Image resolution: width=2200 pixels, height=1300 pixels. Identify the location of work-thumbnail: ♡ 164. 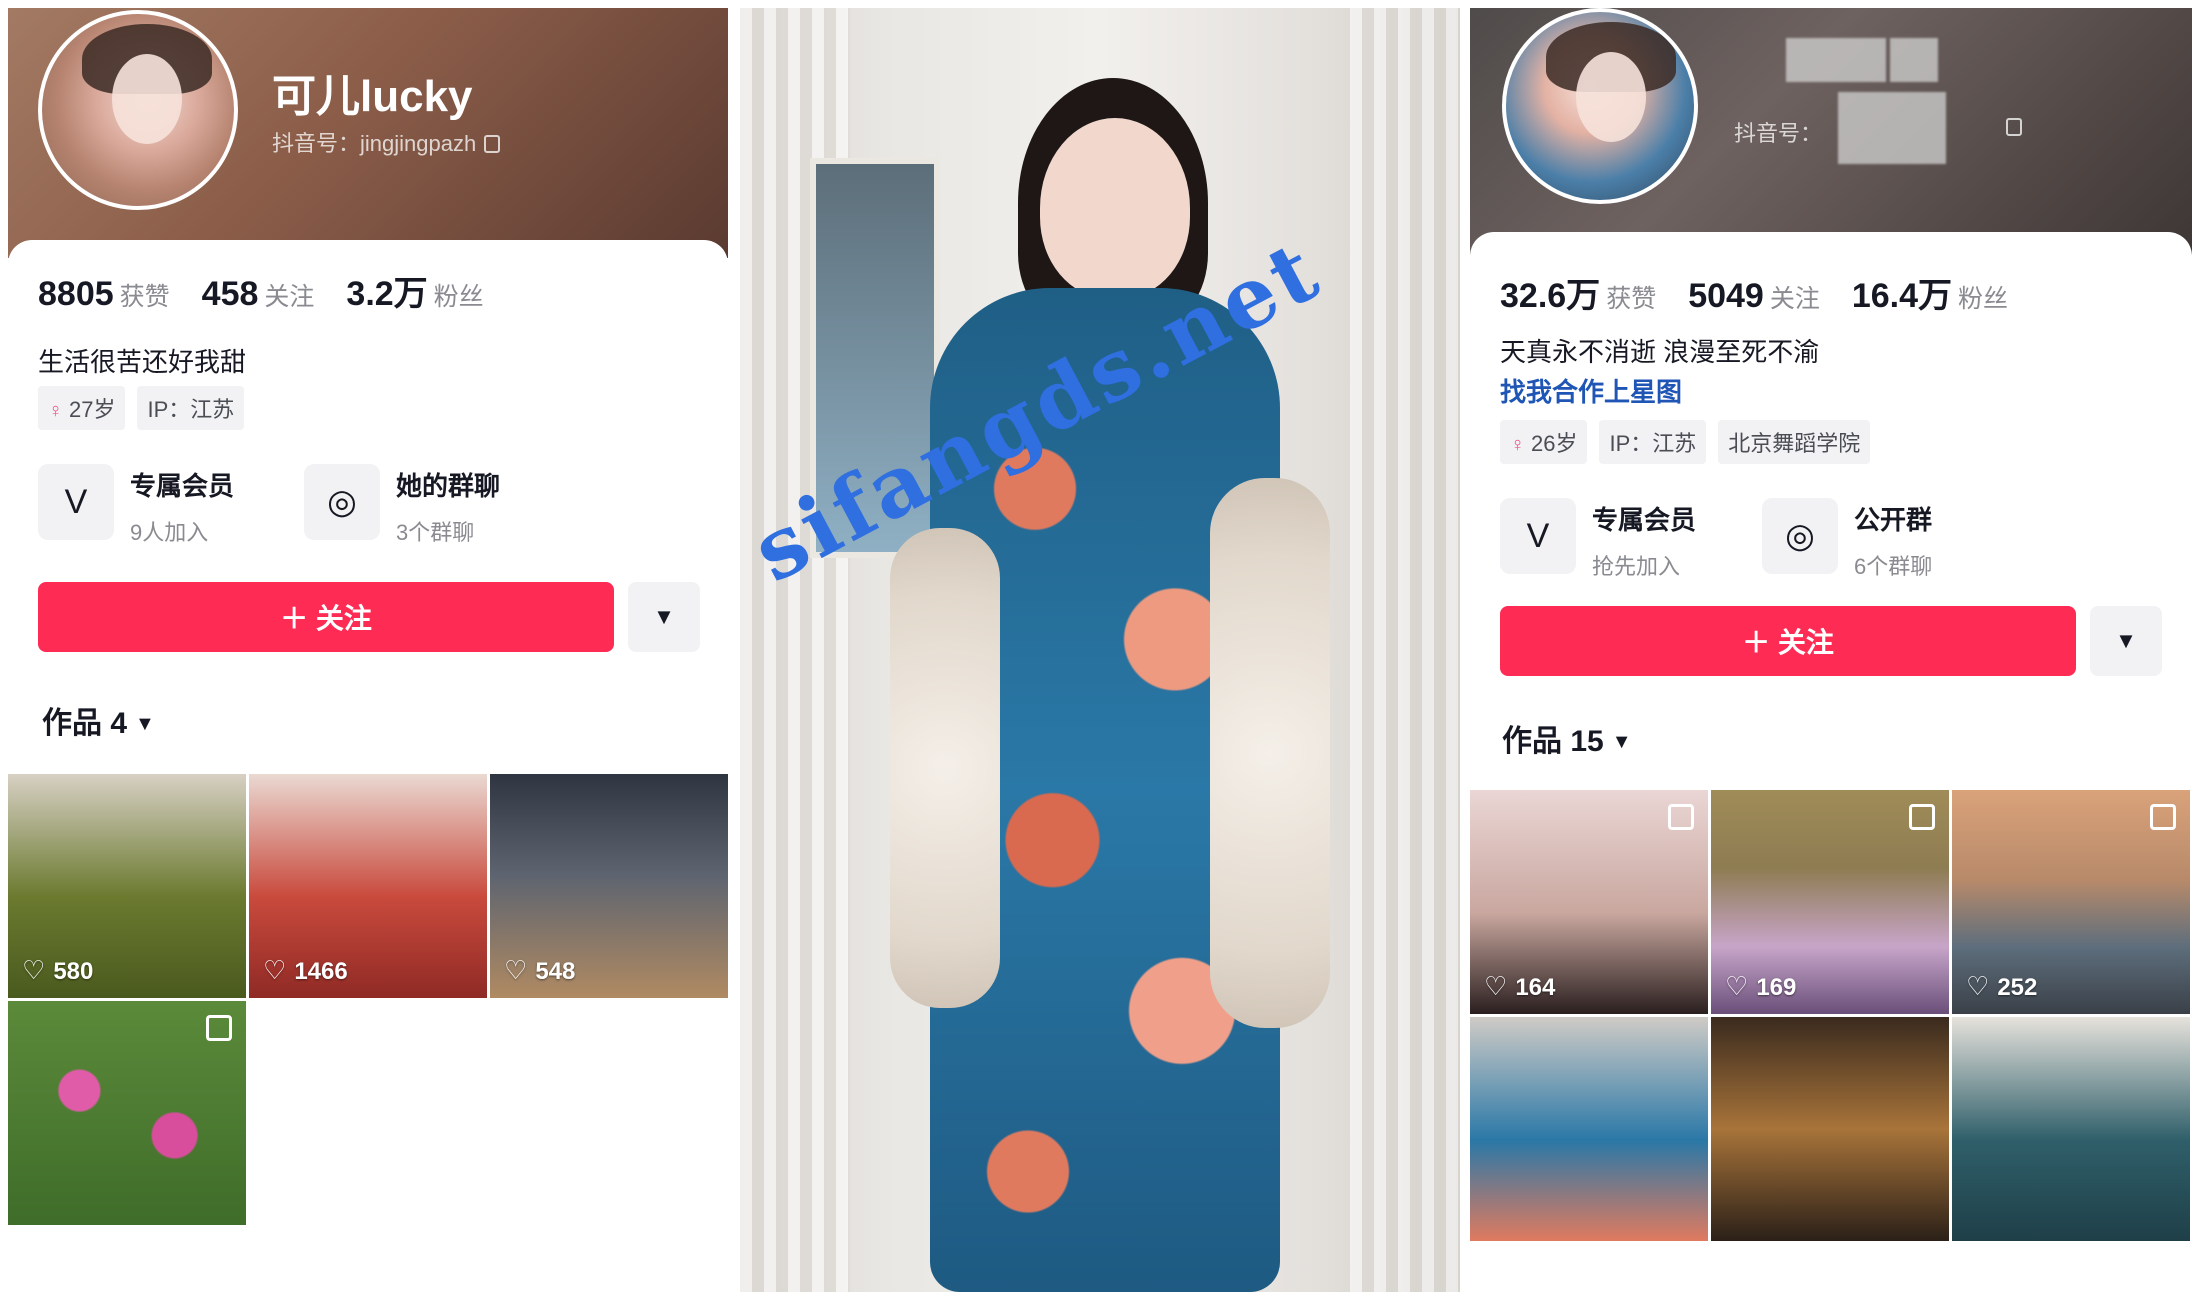
(1589, 902).